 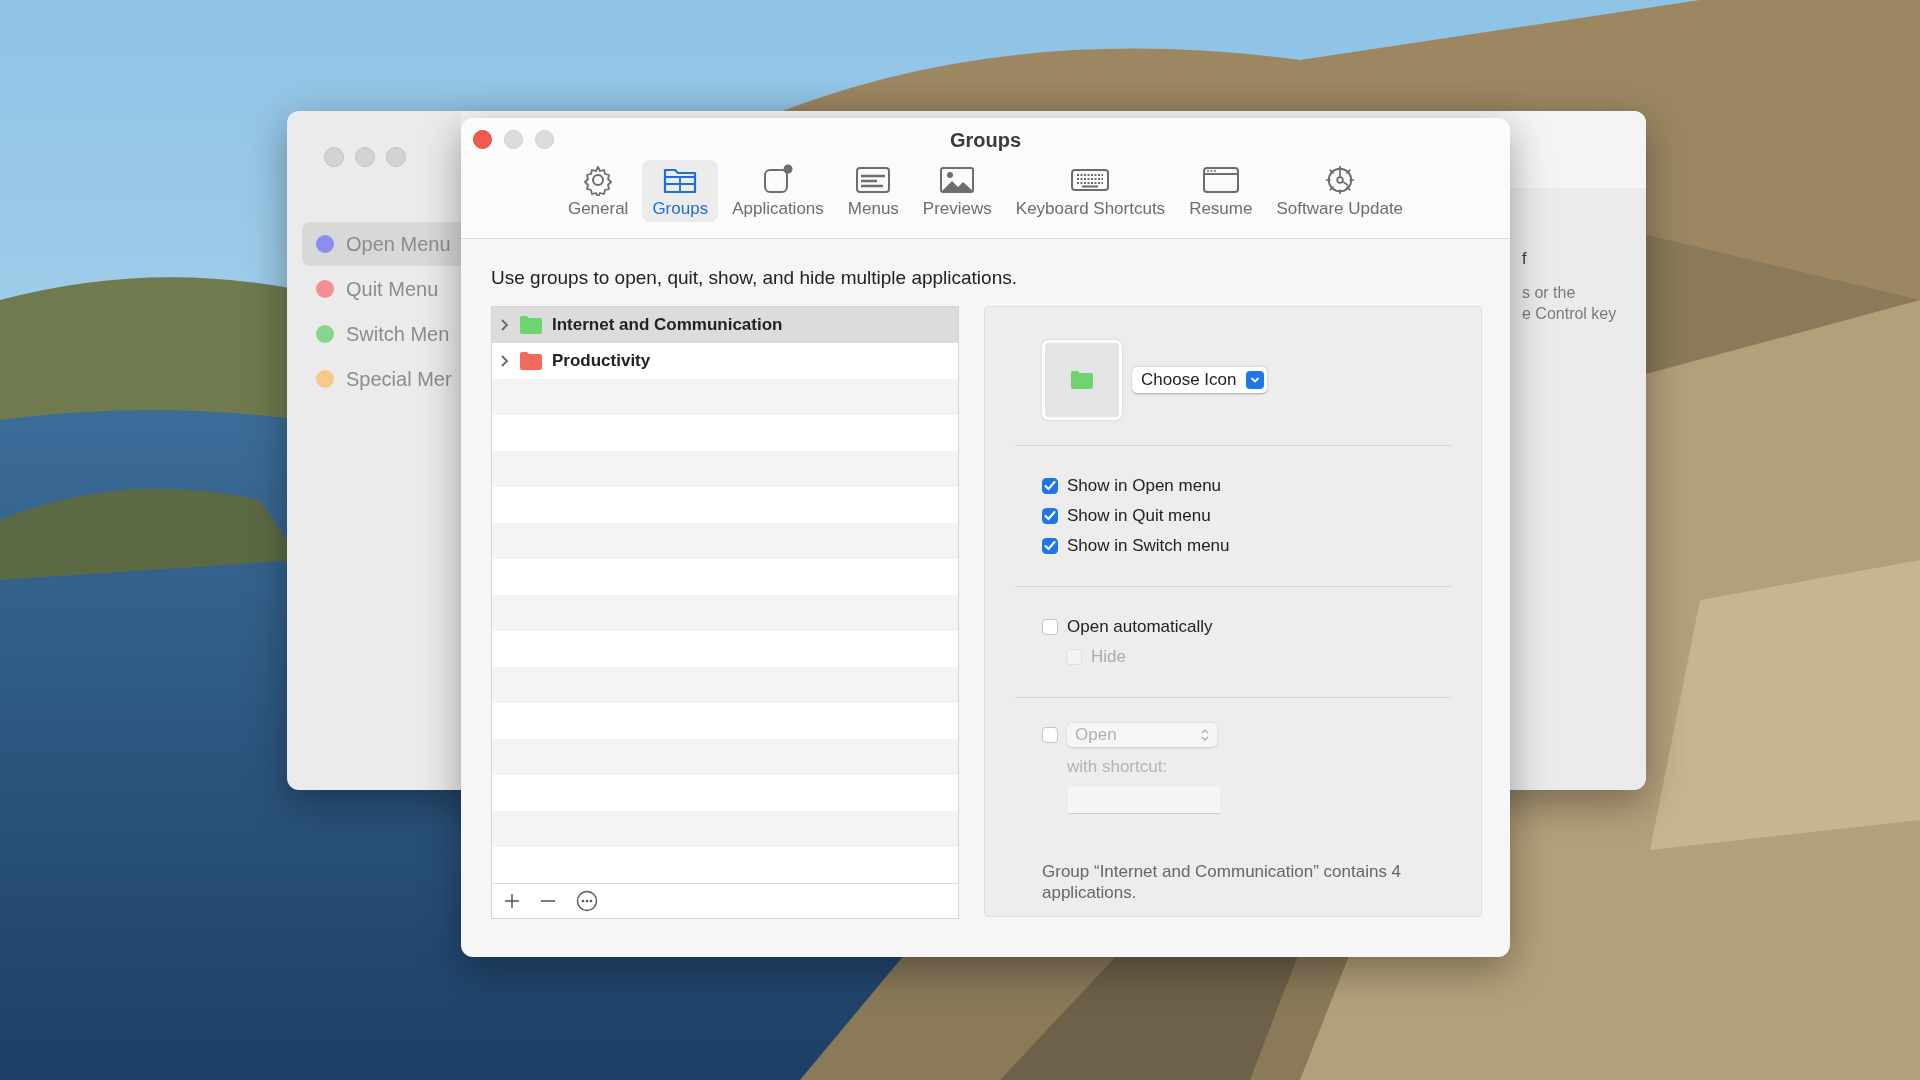 What do you see at coordinates (381, 289) in the screenshot?
I see `sidebar-item: Quit Menu` at bounding box center [381, 289].